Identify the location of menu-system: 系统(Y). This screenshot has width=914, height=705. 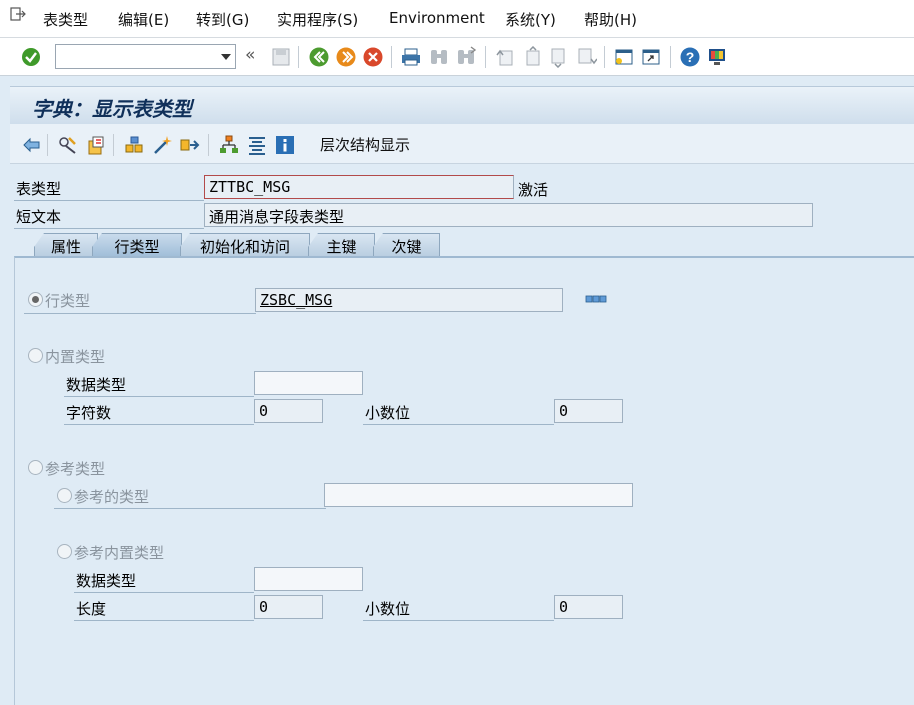
(530, 19).